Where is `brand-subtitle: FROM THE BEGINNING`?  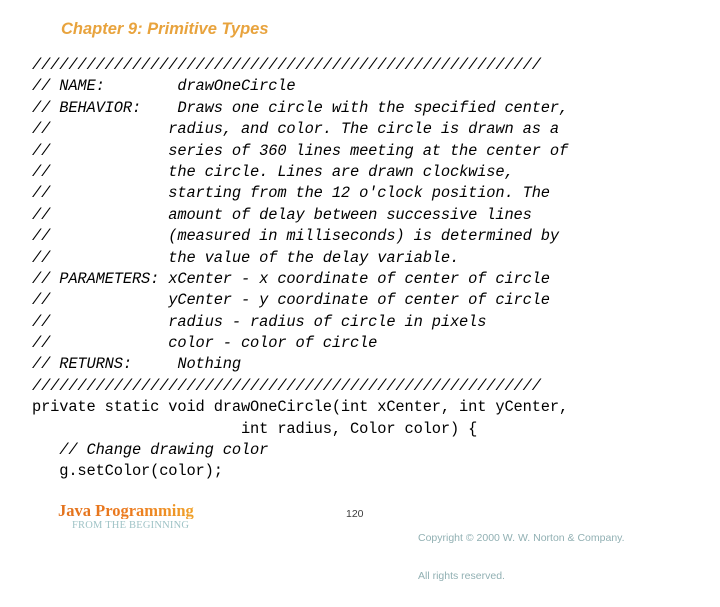 brand-subtitle: FROM THE BEGINNING is located at coordinates (131, 525).